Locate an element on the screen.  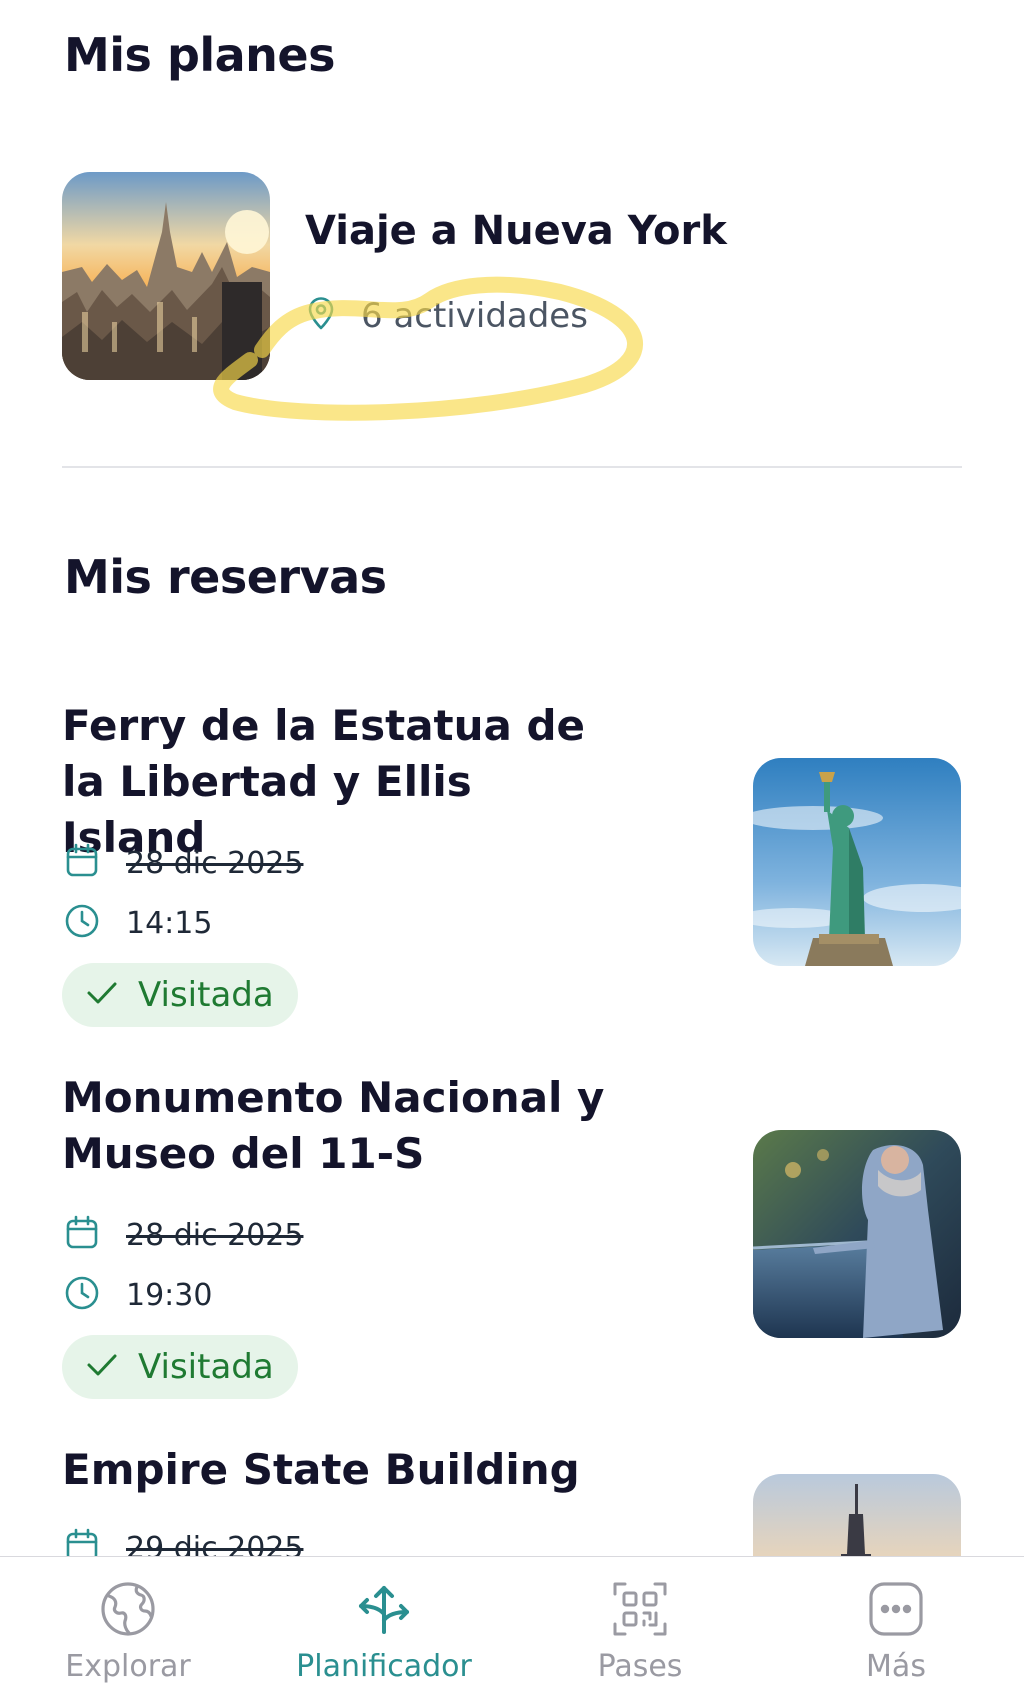
booking-time: 14:15 is located at coordinates (169, 923).